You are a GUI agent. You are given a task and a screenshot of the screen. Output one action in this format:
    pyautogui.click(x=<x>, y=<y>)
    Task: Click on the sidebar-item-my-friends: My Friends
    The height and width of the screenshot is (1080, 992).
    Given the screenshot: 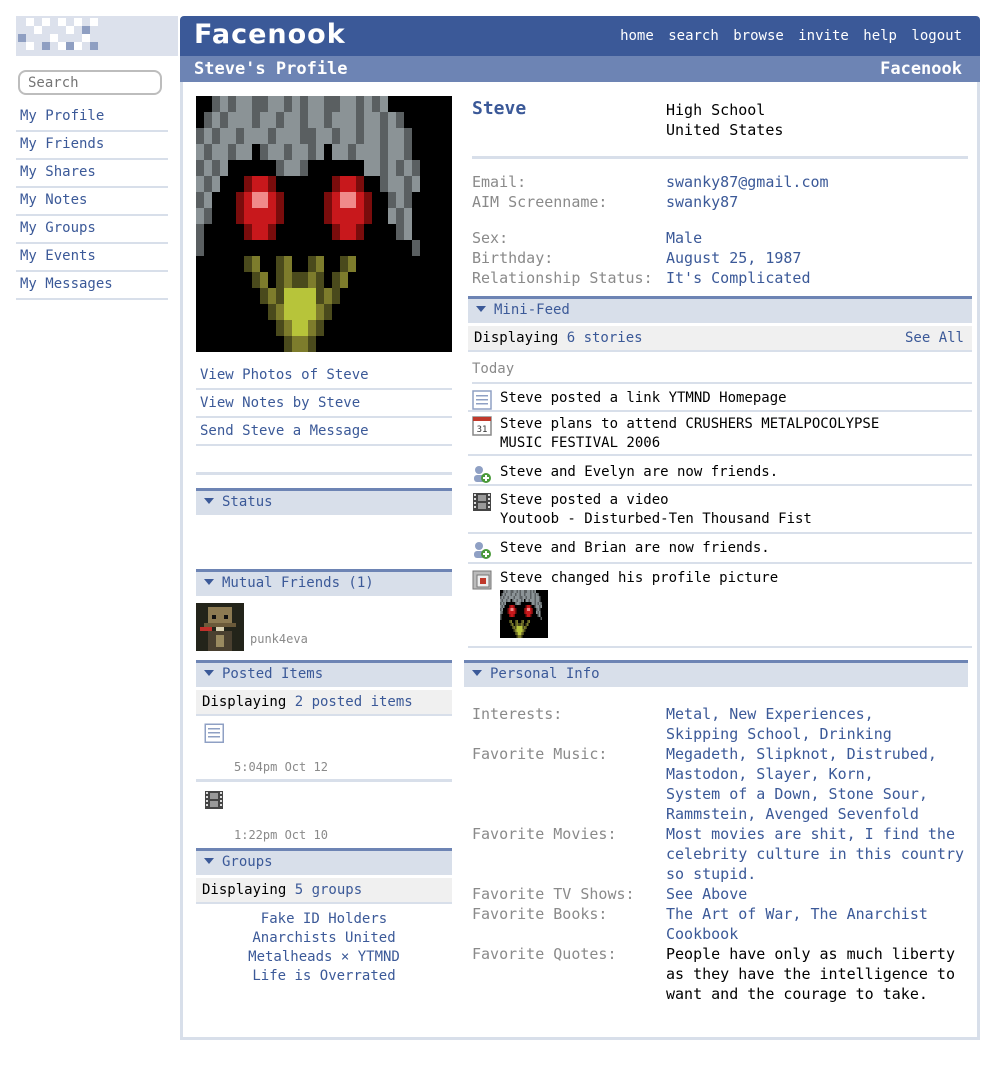 What is the action you would take?
    pyautogui.click(x=92, y=146)
    